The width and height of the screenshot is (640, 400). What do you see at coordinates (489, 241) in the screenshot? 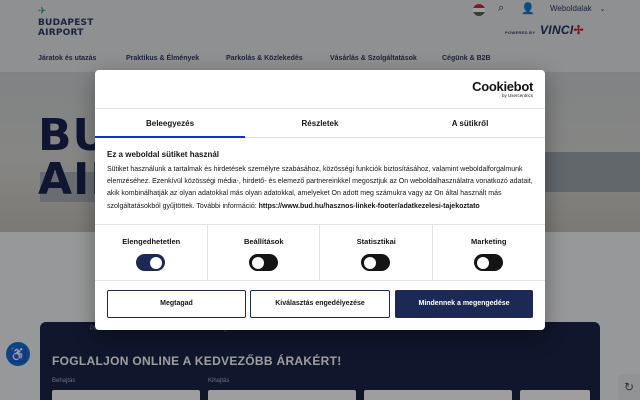
I see `toggle-label-marketing: Marketing` at bounding box center [489, 241].